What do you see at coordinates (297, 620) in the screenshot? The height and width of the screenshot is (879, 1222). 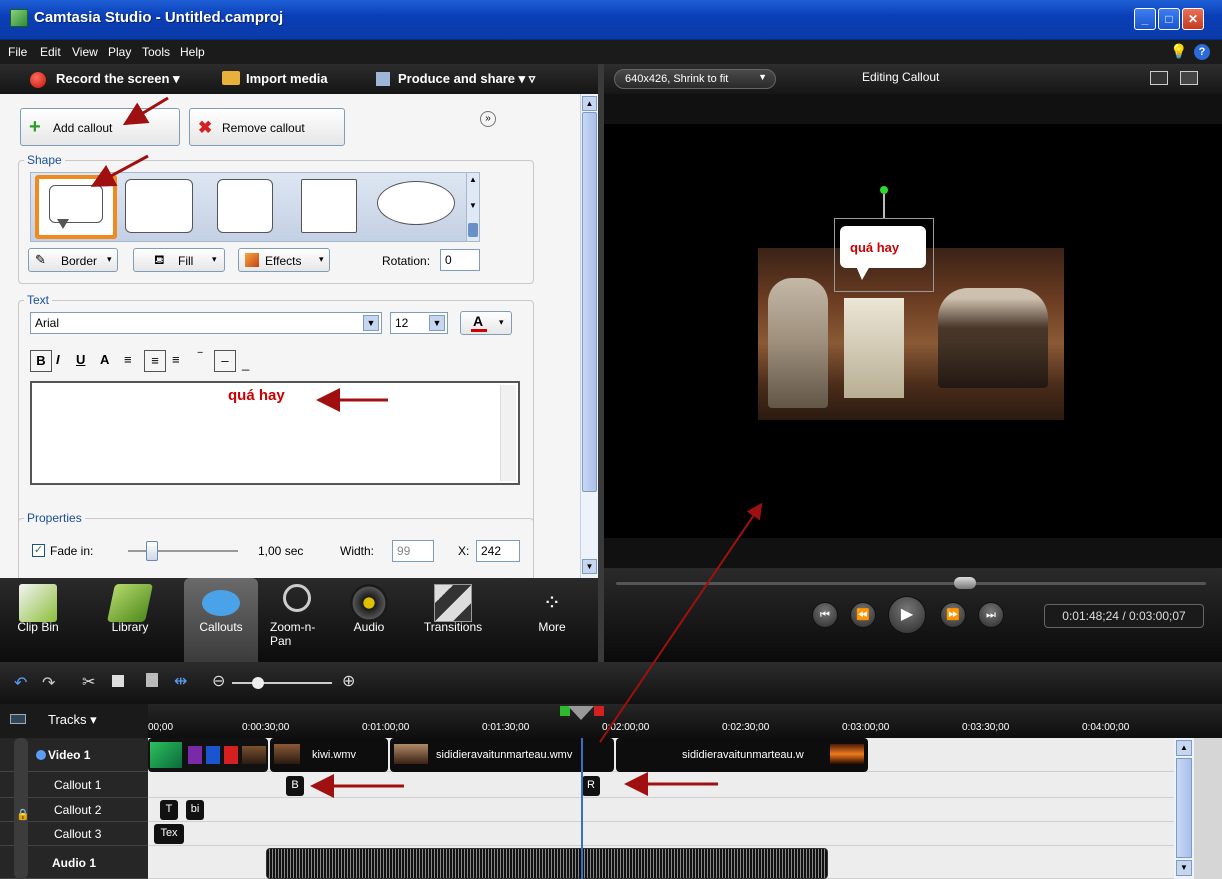 I see `tab-zoom-pan: Zoom-n- Pan` at bounding box center [297, 620].